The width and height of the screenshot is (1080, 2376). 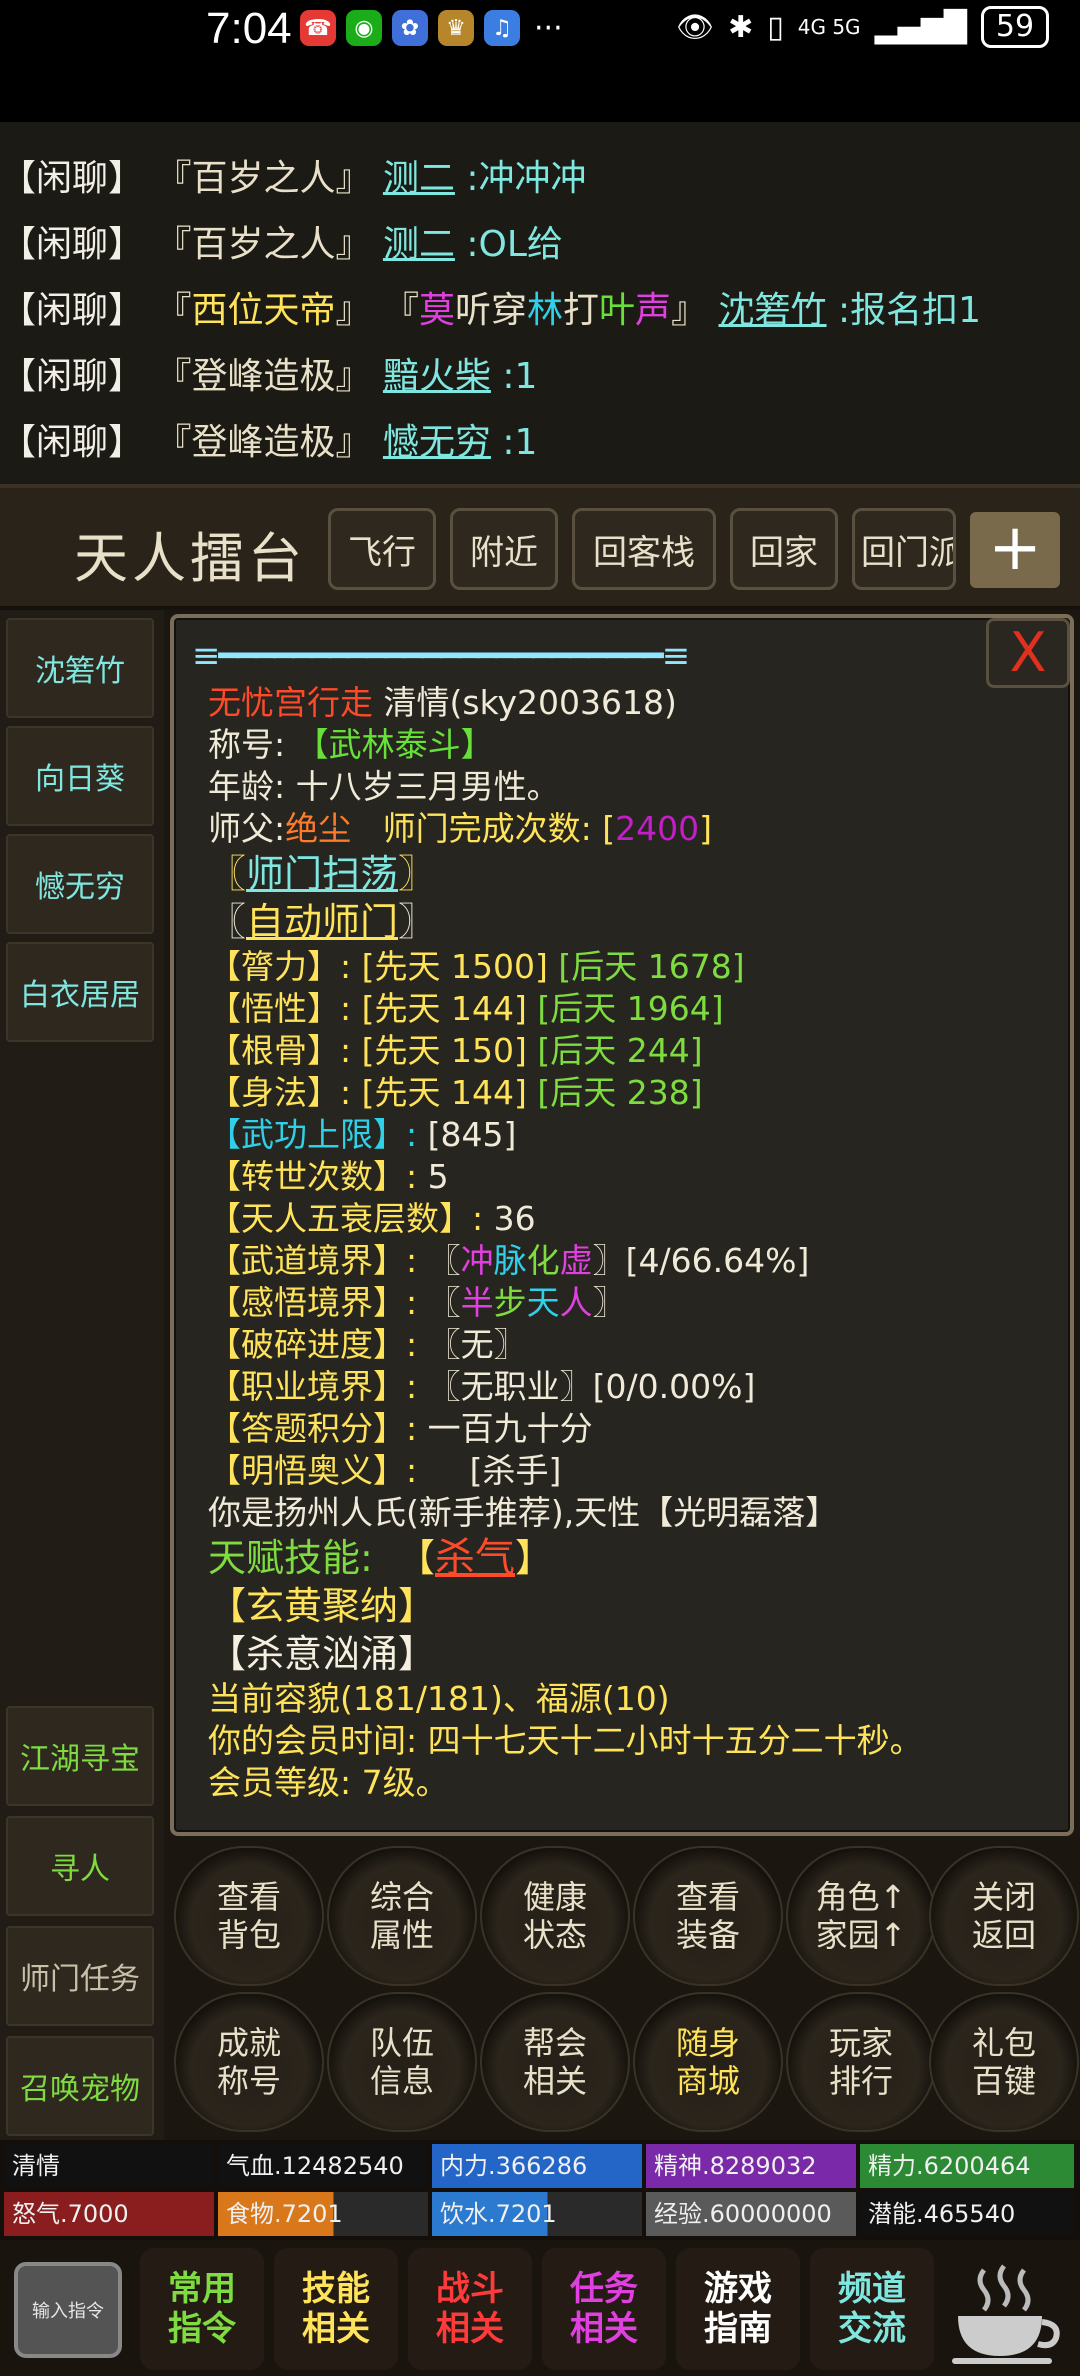 What do you see at coordinates (80, 668) in the screenshot?
I see `player-button: 沈箬竹` at bounding box center [80, 668].